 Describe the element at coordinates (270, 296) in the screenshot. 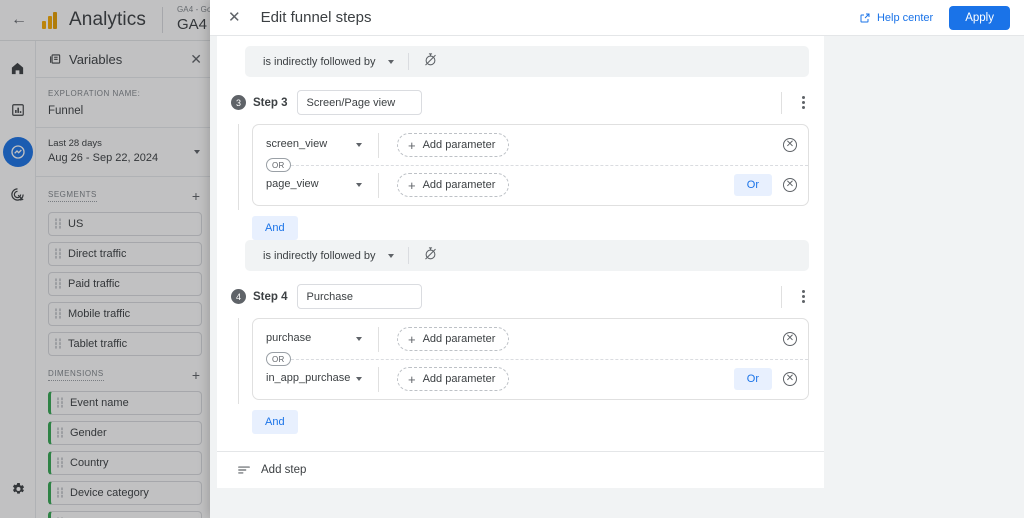

I see `step-label: Step 4` at that location.